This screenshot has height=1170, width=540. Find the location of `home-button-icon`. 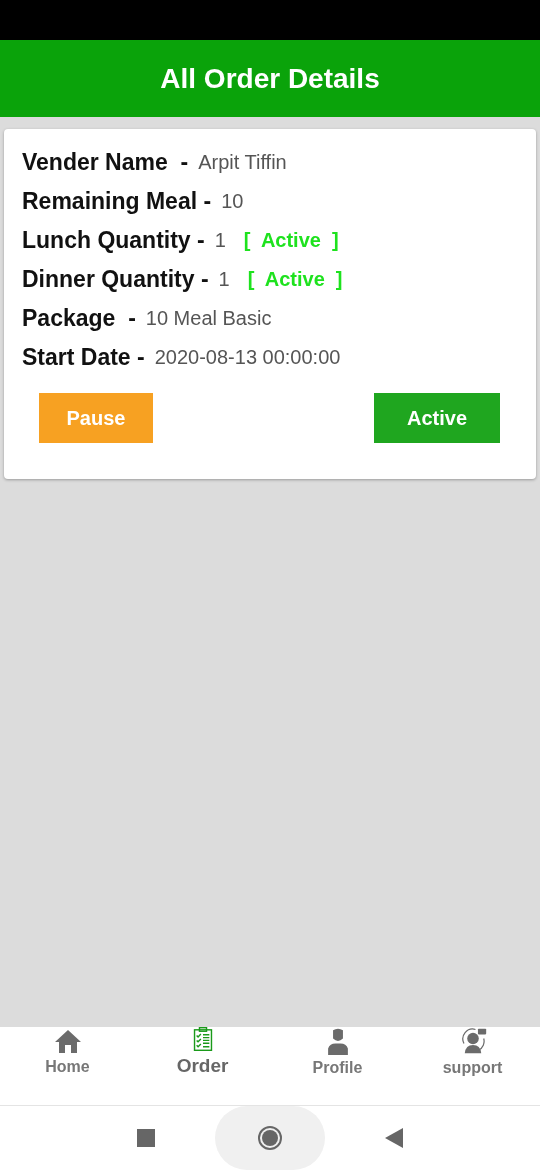

home-button-icon is located at coordinates (270, 1138).